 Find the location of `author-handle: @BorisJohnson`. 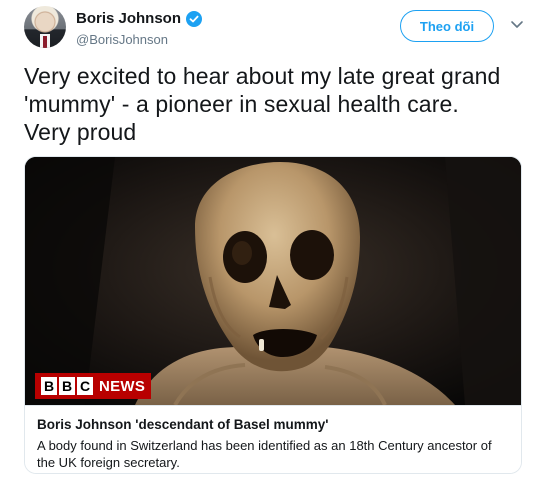

author-handle: @BorisJohnson is located at coordinates (122, 39).